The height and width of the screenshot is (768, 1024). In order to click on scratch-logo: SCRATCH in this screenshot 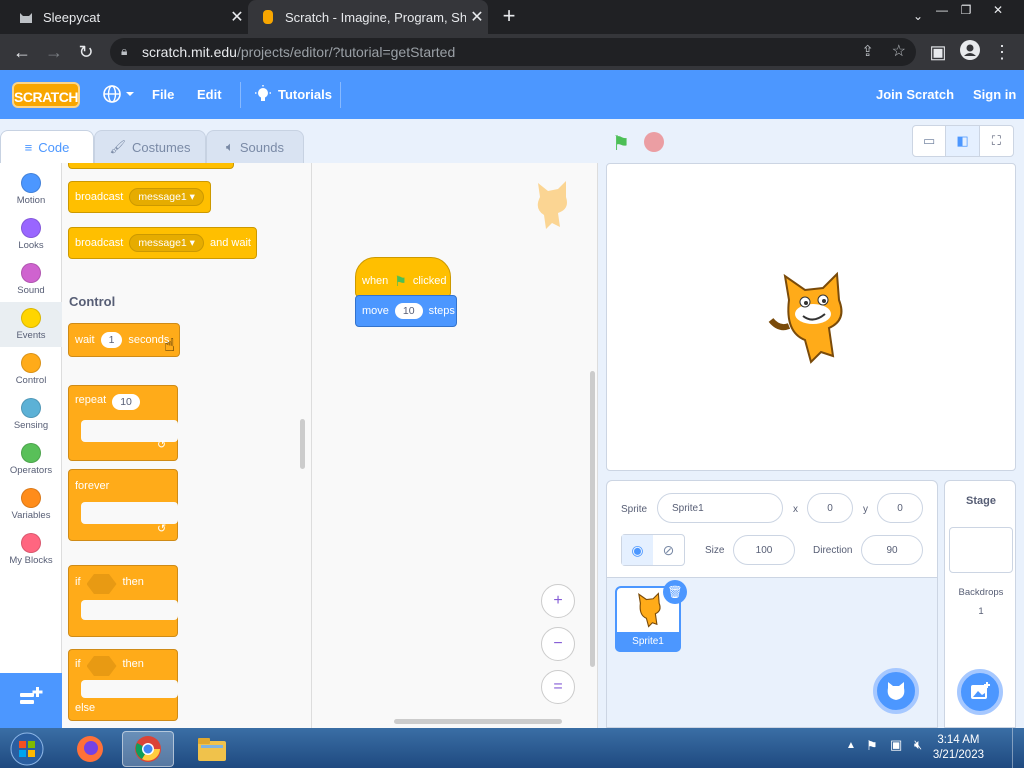, I will do `click(46, 95)`.